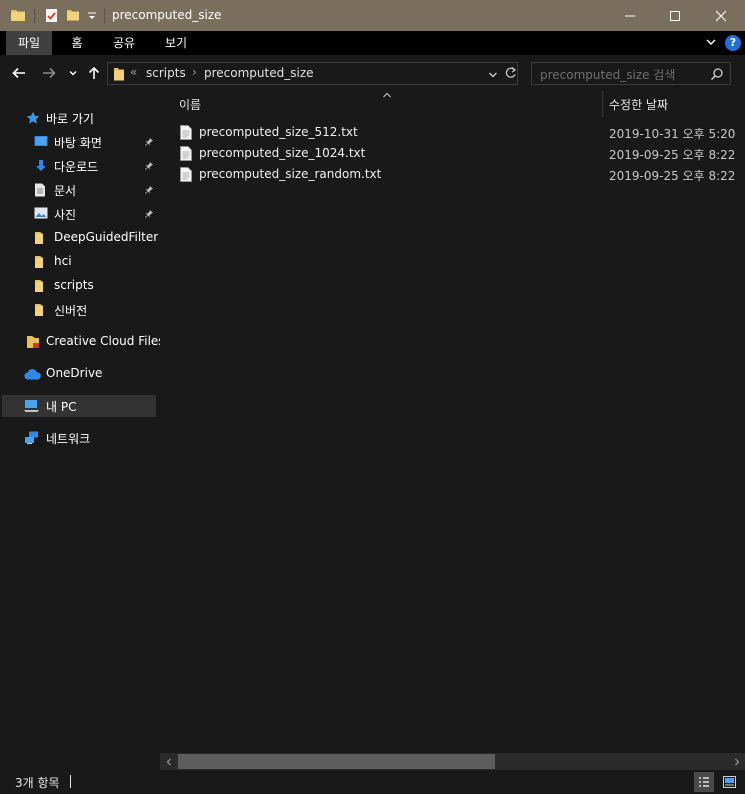  What do you see at coordinates (74, 285) in the screenshot?
I see `sidebar-item-label: scripts` at bounding box center [74, 285].